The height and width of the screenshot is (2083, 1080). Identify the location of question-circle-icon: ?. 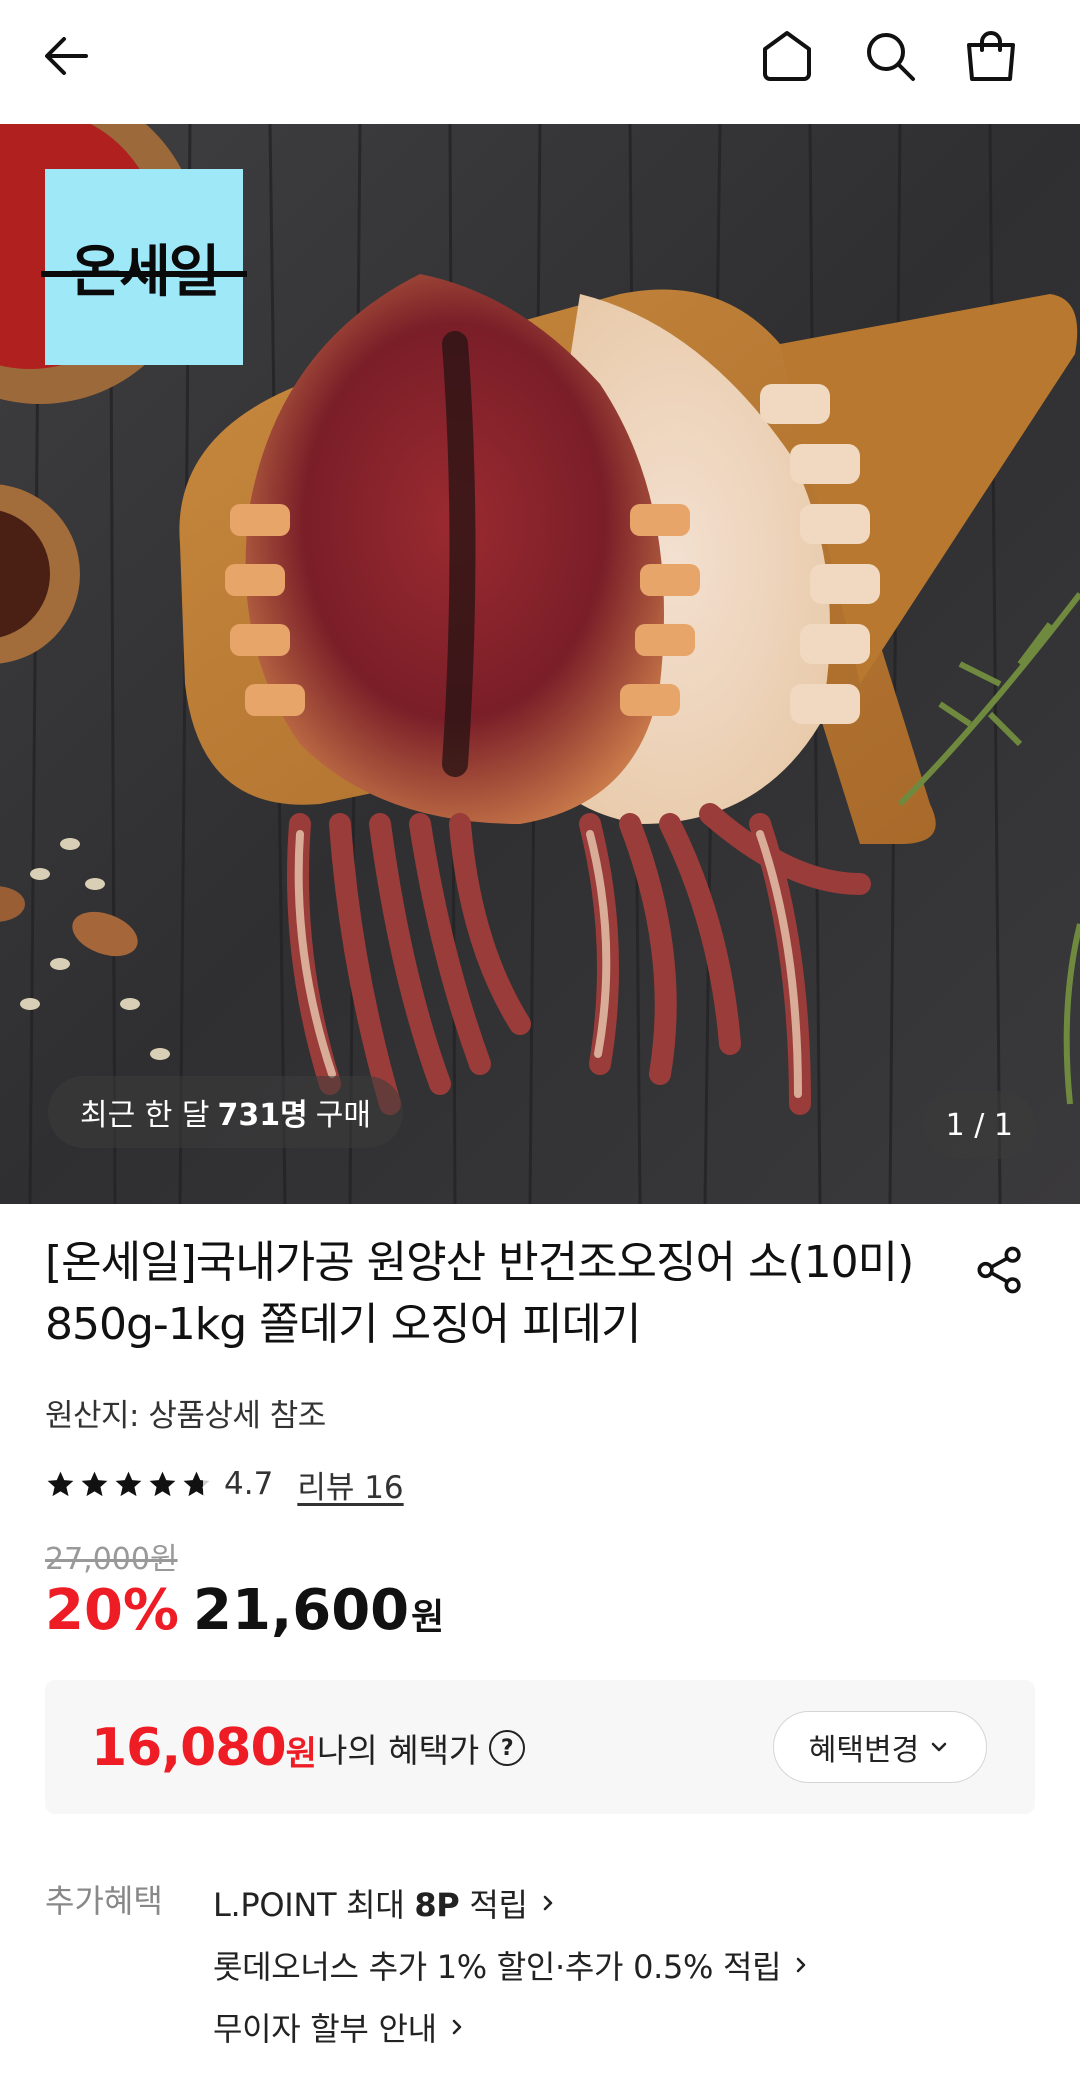
(507, 1748).